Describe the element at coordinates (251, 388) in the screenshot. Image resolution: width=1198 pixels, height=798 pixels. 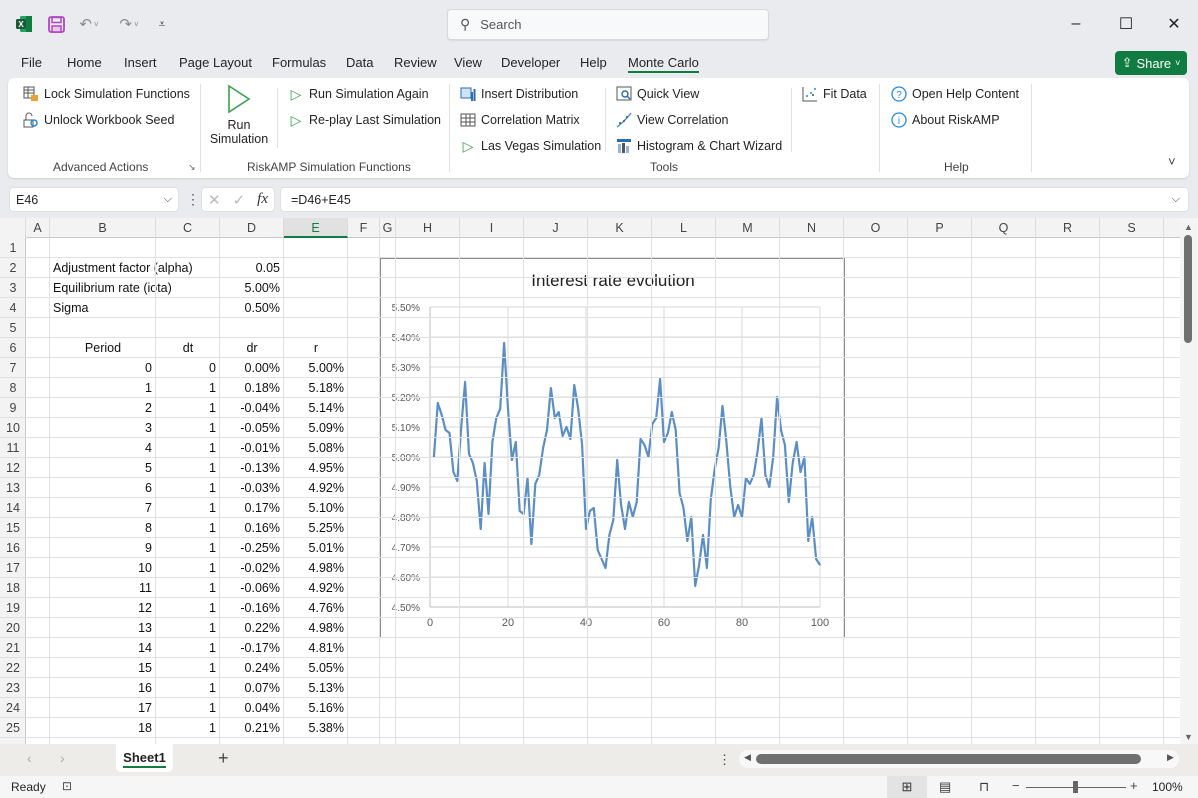
I see `table-cell: 0.18%` at that location.